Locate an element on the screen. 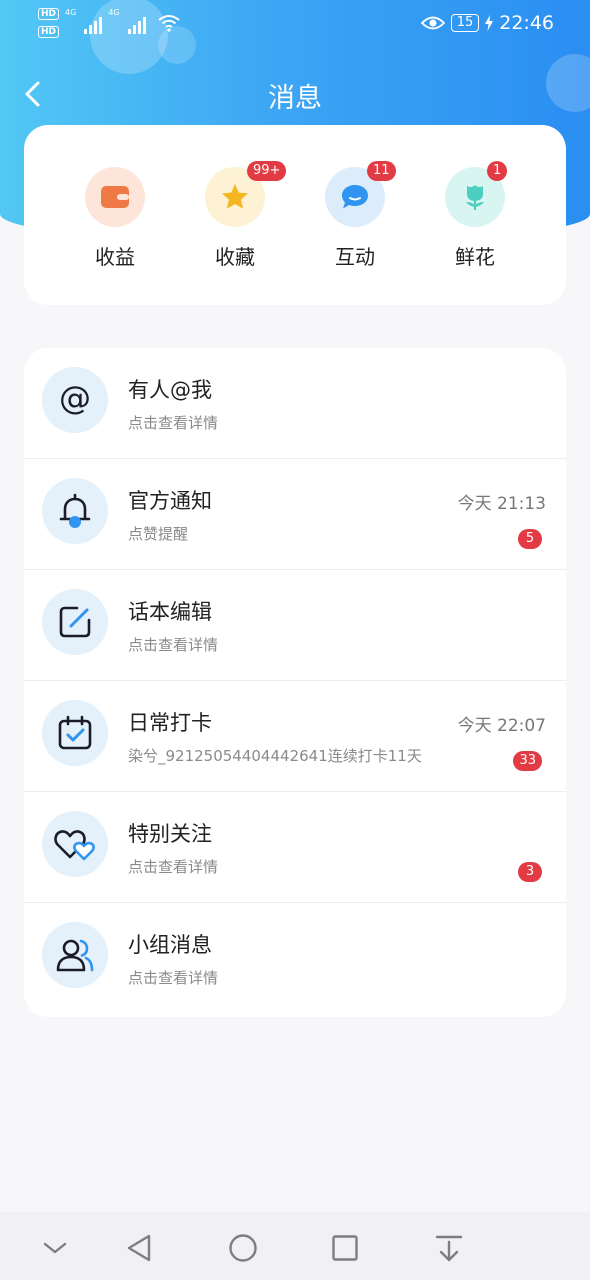 Image resolution: width=590 pixels, height=1280 pixels. item-time: 今天 22:07 is located at coordinates (501, 726).